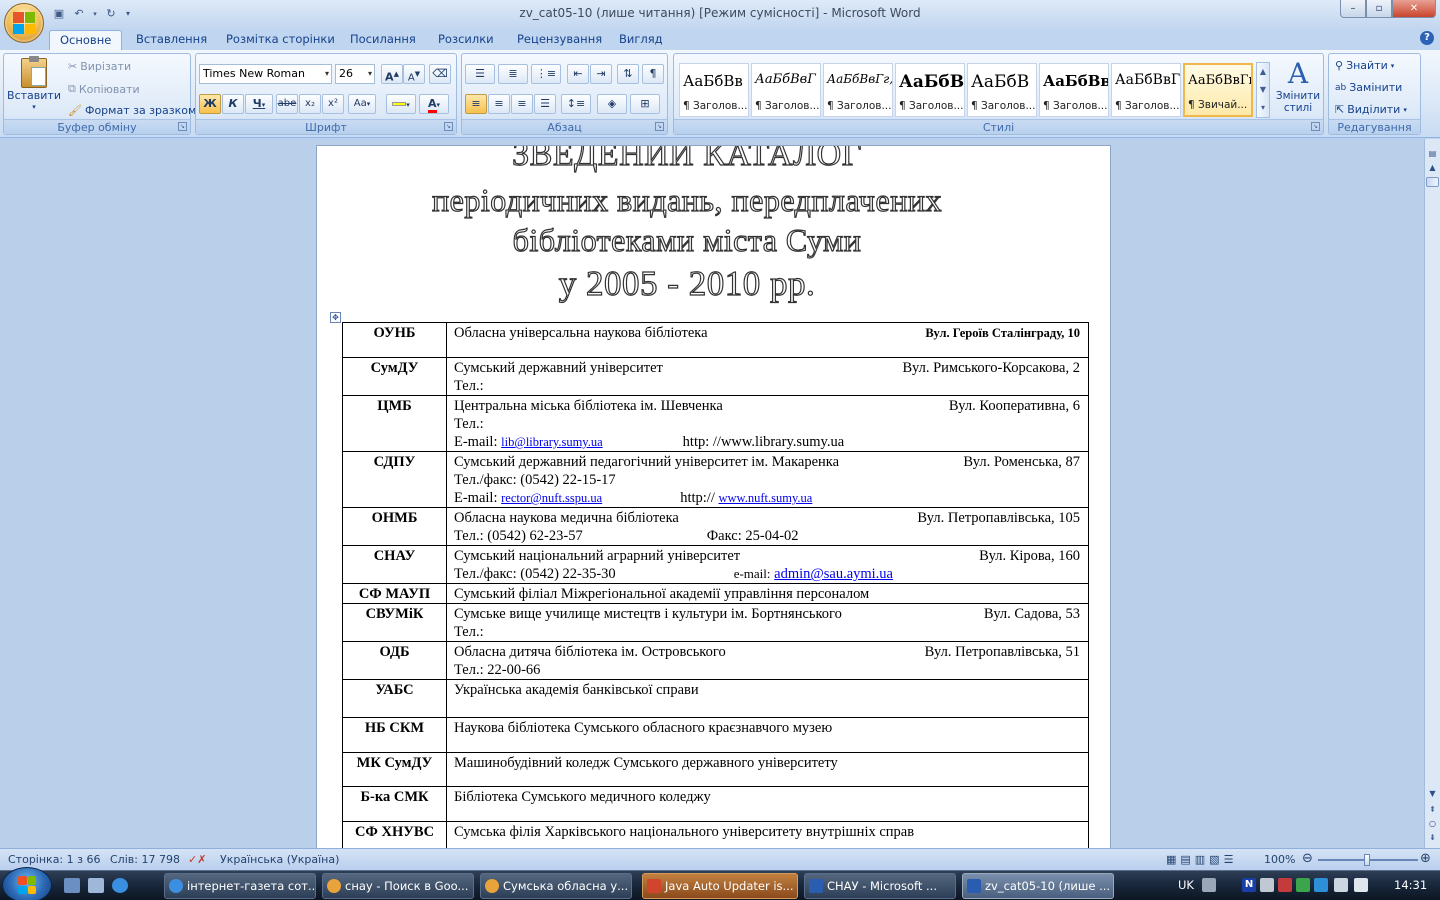  Describe the element at coordinates (99, 66) in the screenshot. I see `cut-button: ✂ Вирізати` at that location.